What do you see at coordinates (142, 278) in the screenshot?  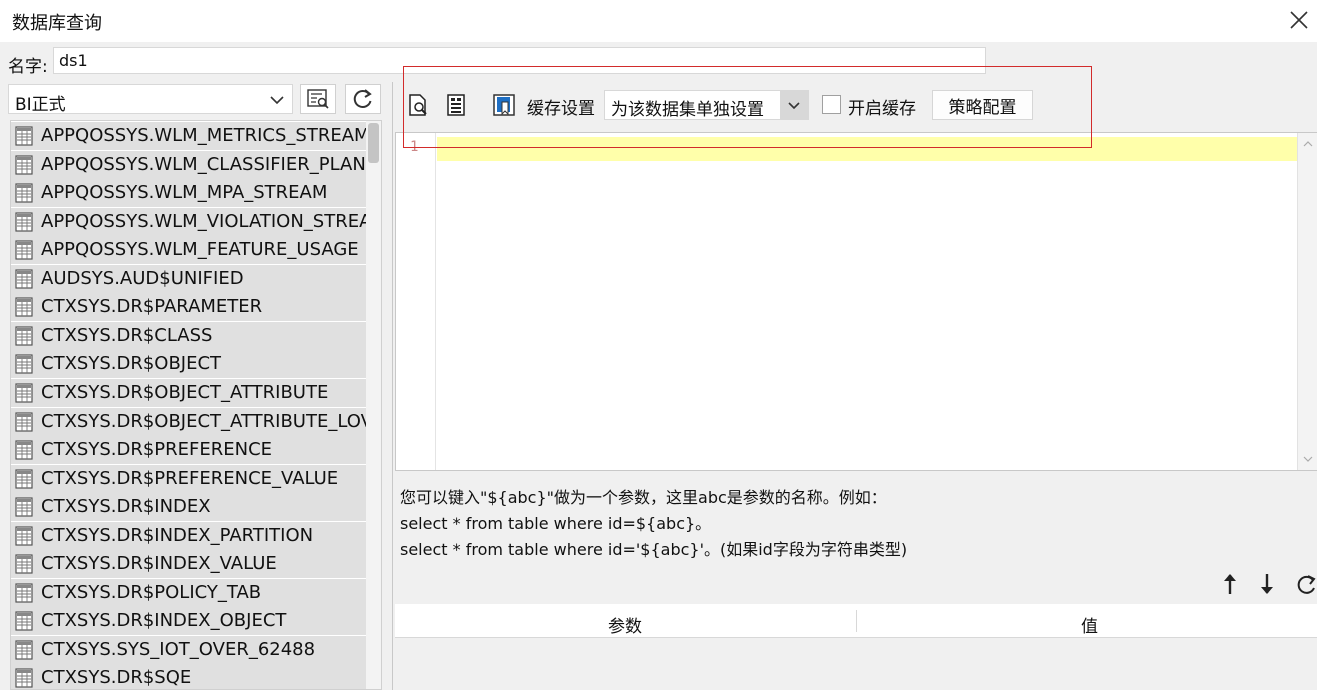 I see `table-name: AUDSYS.AUD$UNIFIED` at bounding box center [142, 278].